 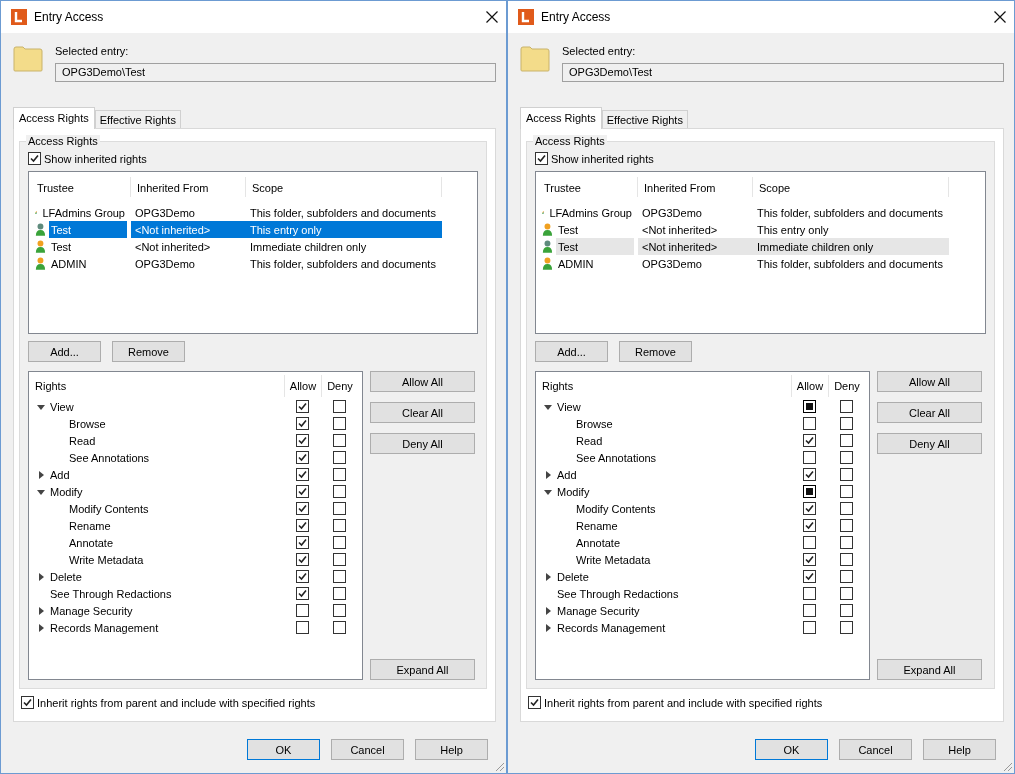 I want to click on right-name: Records Management, so click(x=611, y=627).